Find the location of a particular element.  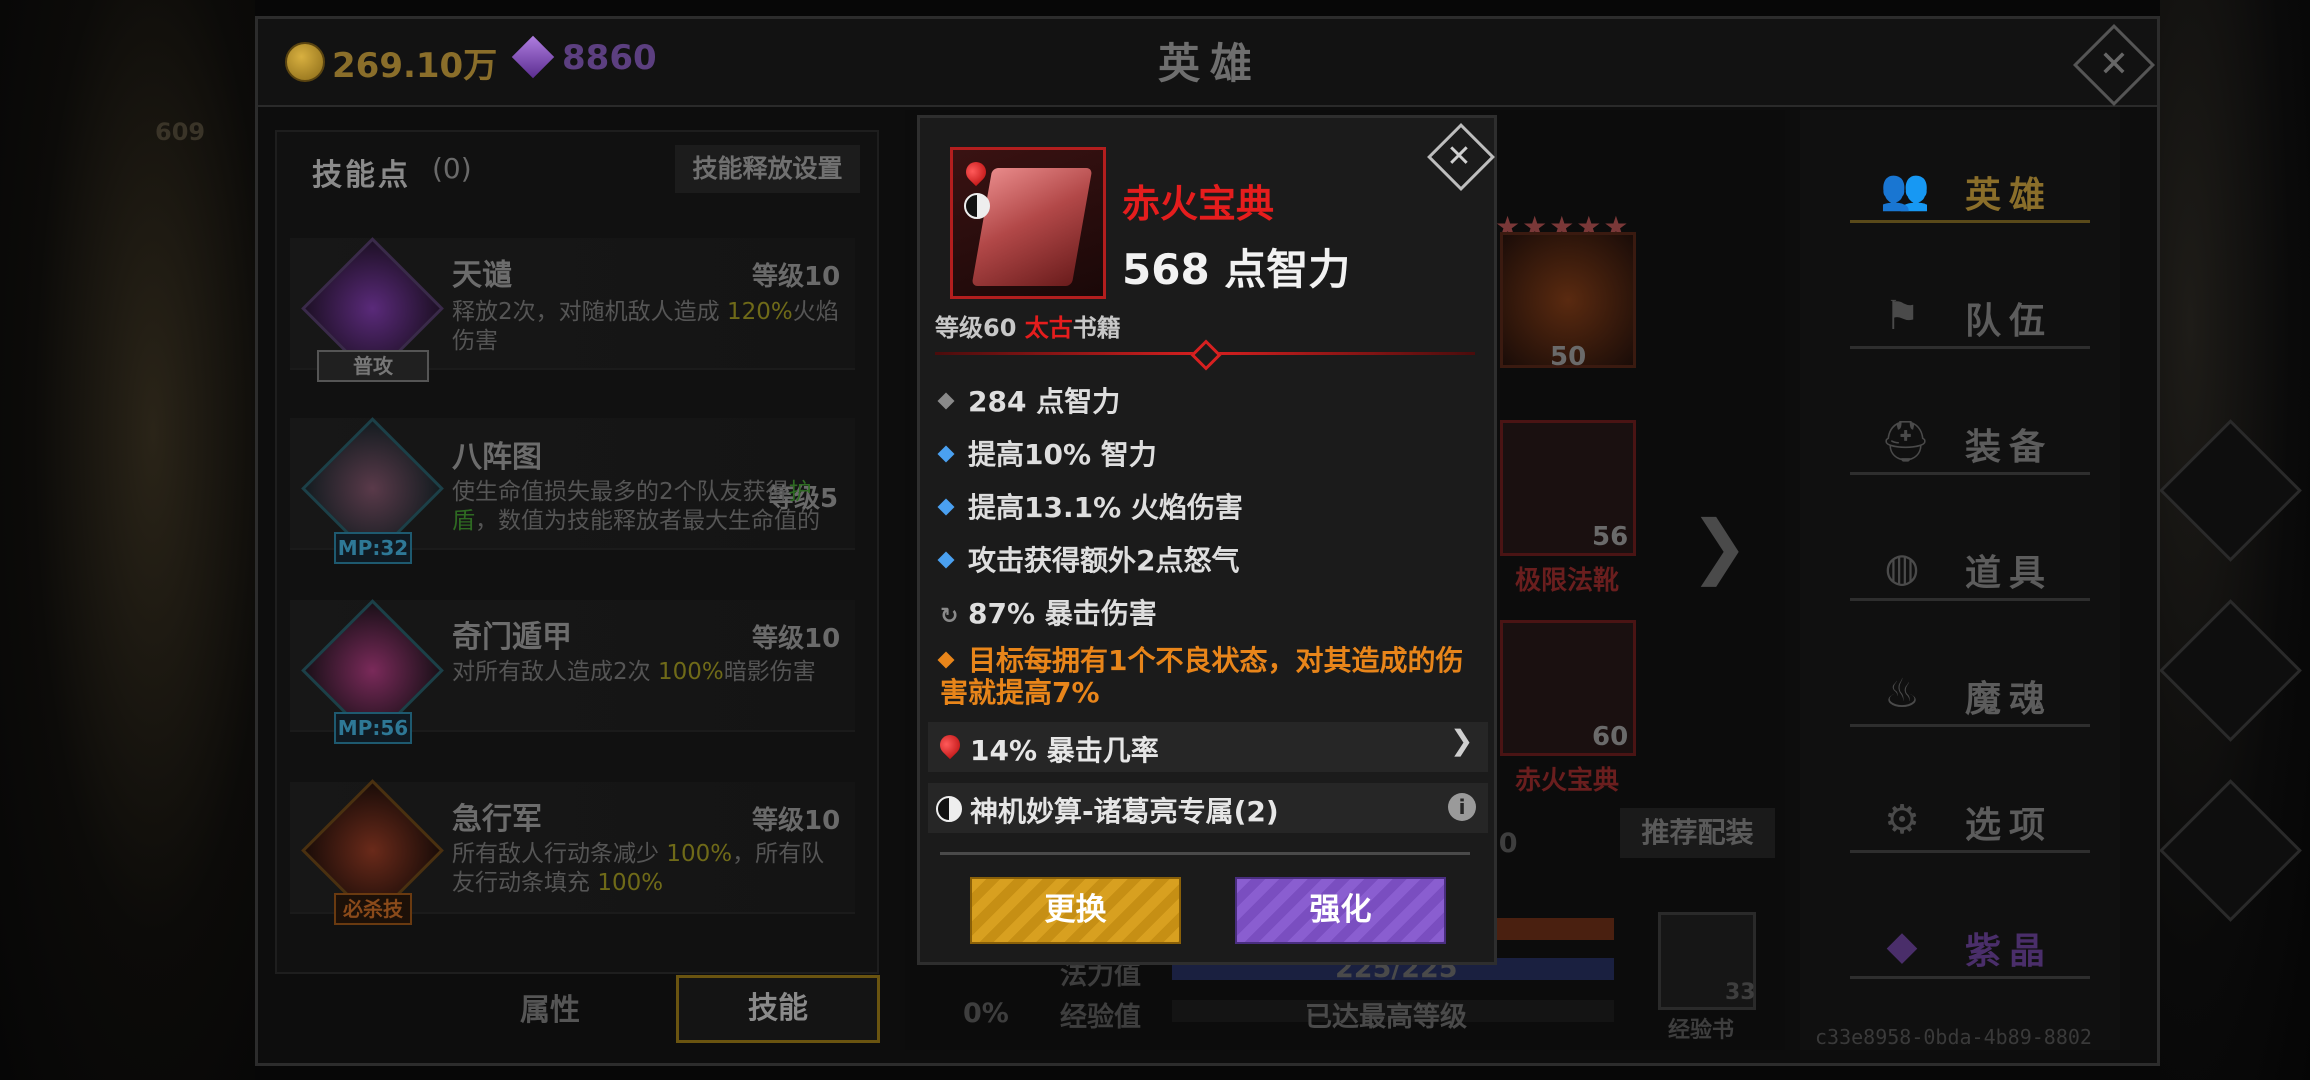

nav-label: 魔魂 is located at coordinates (2009, 699).